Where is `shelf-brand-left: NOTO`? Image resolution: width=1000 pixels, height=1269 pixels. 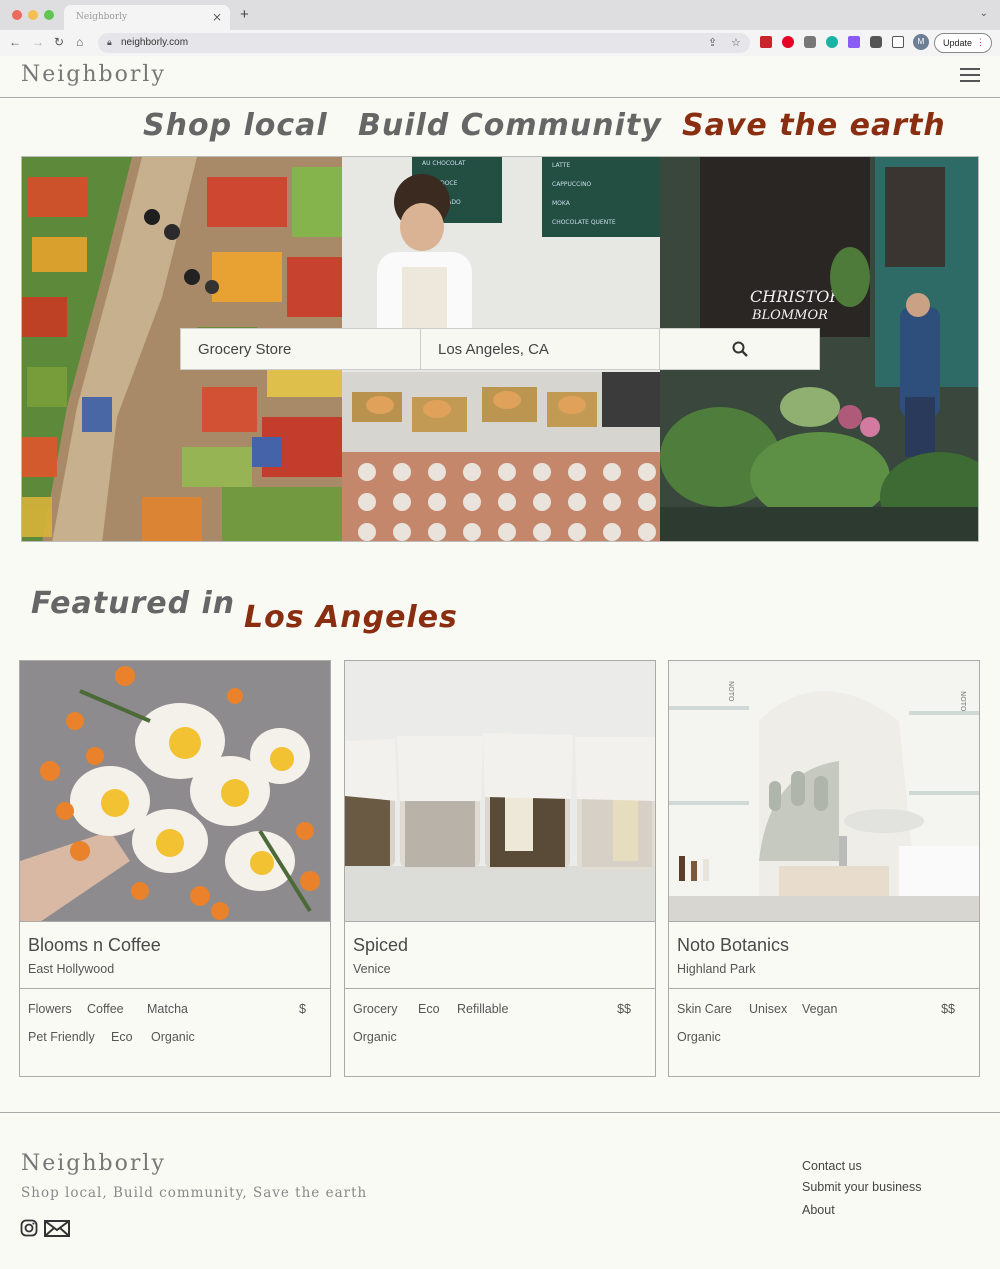 shelf-brand-left: NOTO is located at coordinates (731, 691).